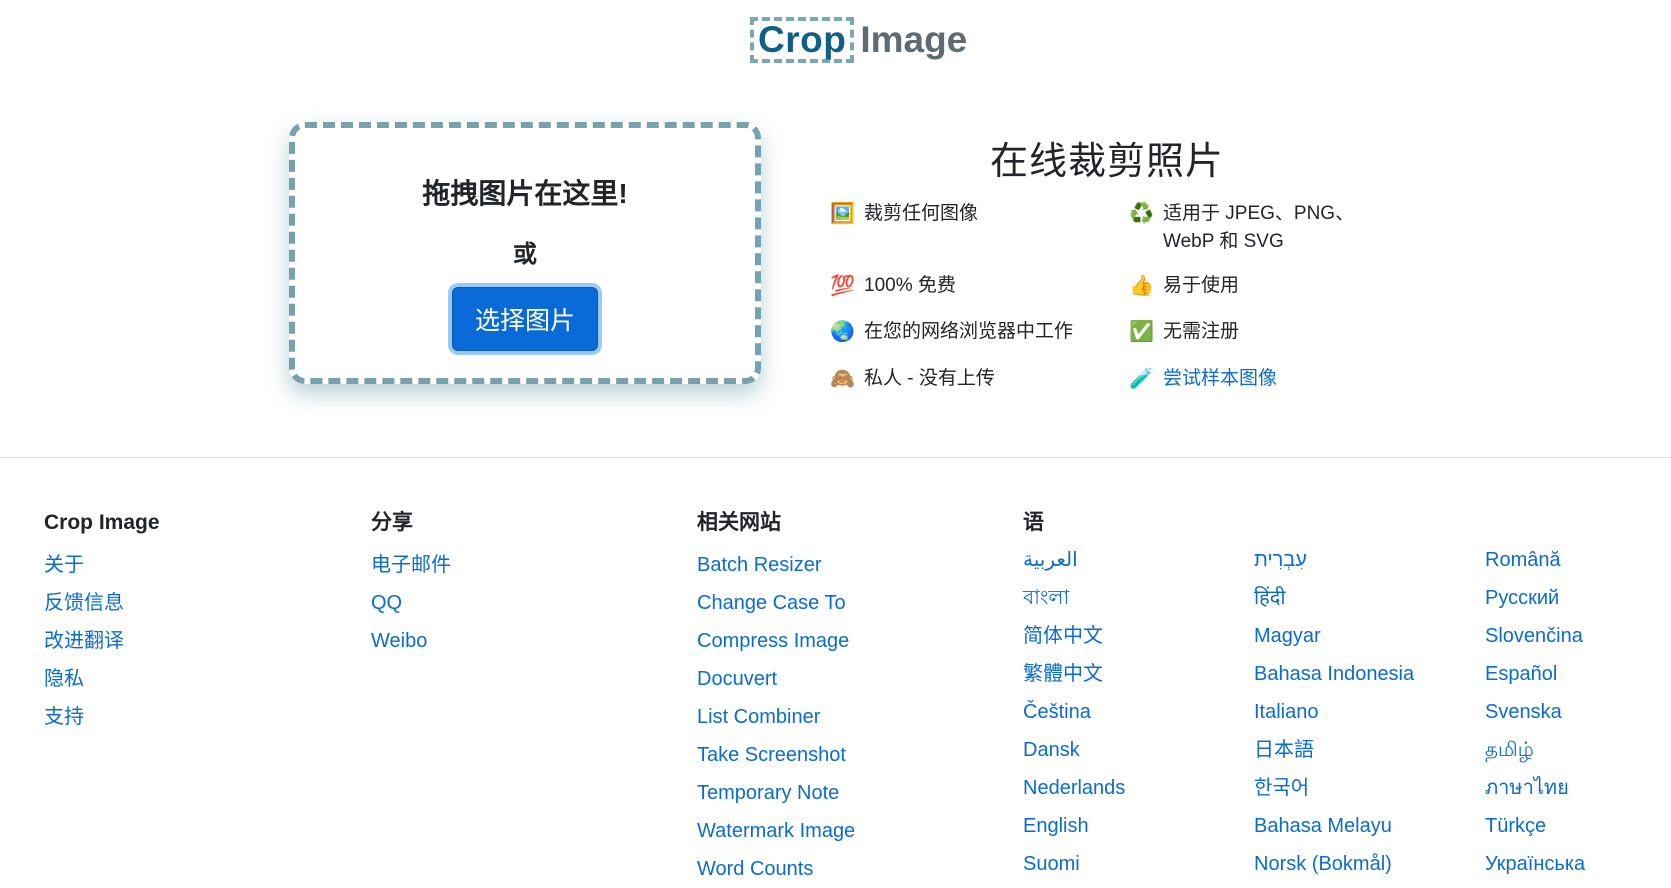 The height and width of the screenshot is (888, 1671). What do you see at coordinates (969, 331) in the screenshot?
I see `feature-text: 在您的网络浏览器中工作` at bounding box center [969, 331].